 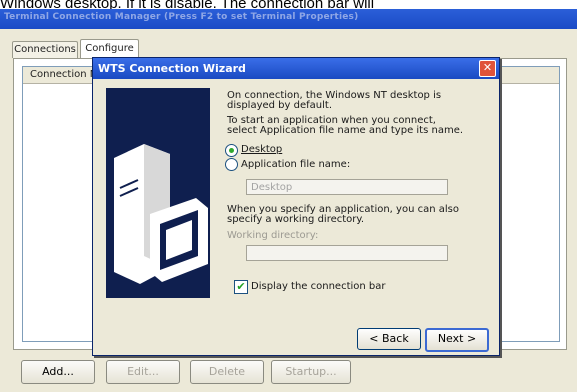 What do you see at coordinates (296, 219) in the screenshot?
I see `workdir-text-2: specify a working directory.` at bounding box center [296, 219].